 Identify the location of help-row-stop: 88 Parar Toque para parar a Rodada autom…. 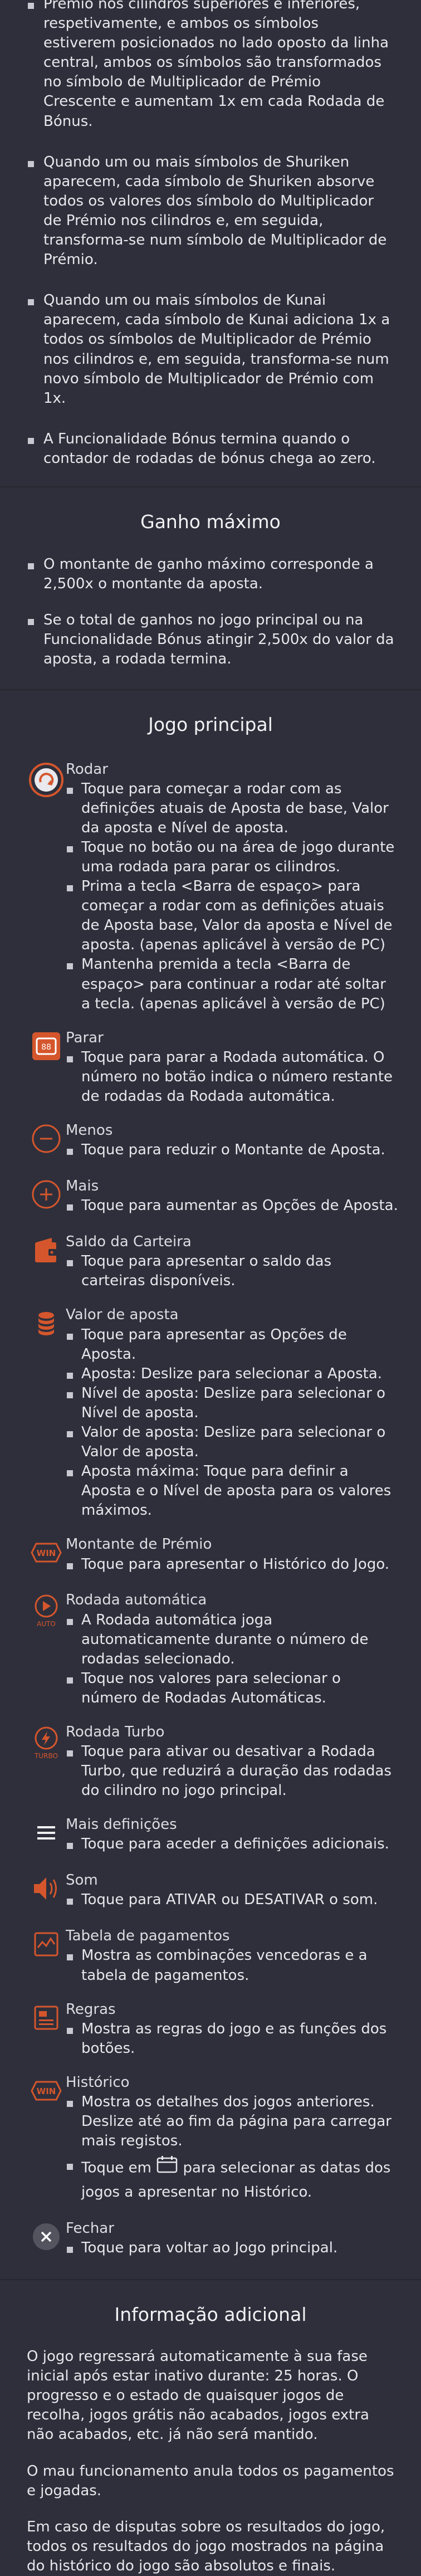
(210, 1067).